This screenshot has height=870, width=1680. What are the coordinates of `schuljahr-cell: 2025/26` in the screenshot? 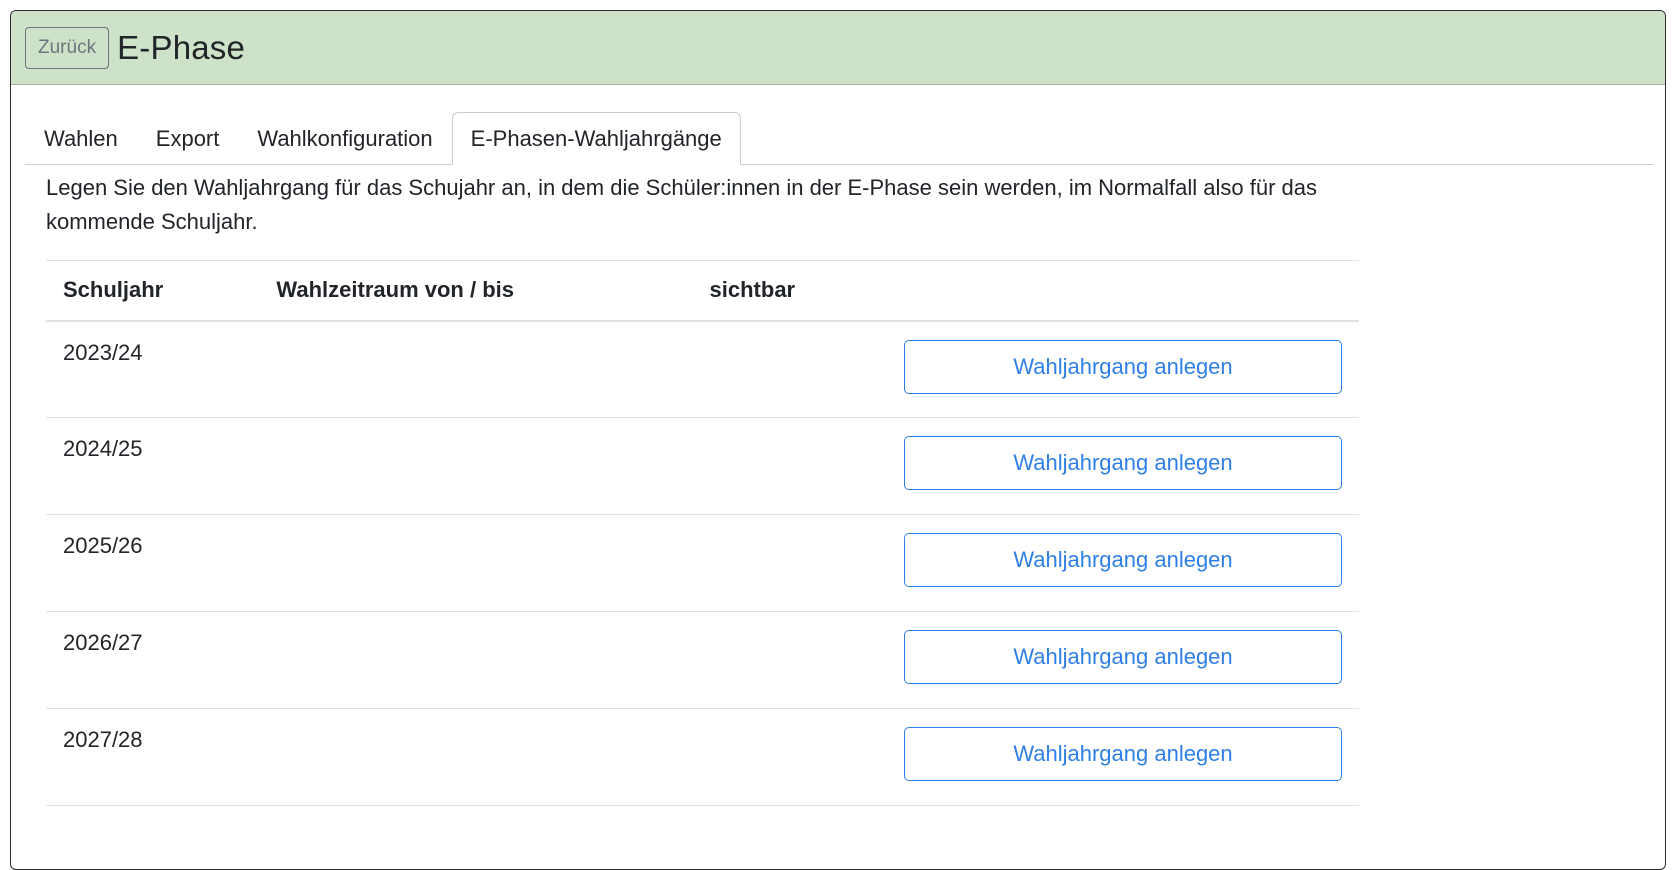 It's located at (153, 563).